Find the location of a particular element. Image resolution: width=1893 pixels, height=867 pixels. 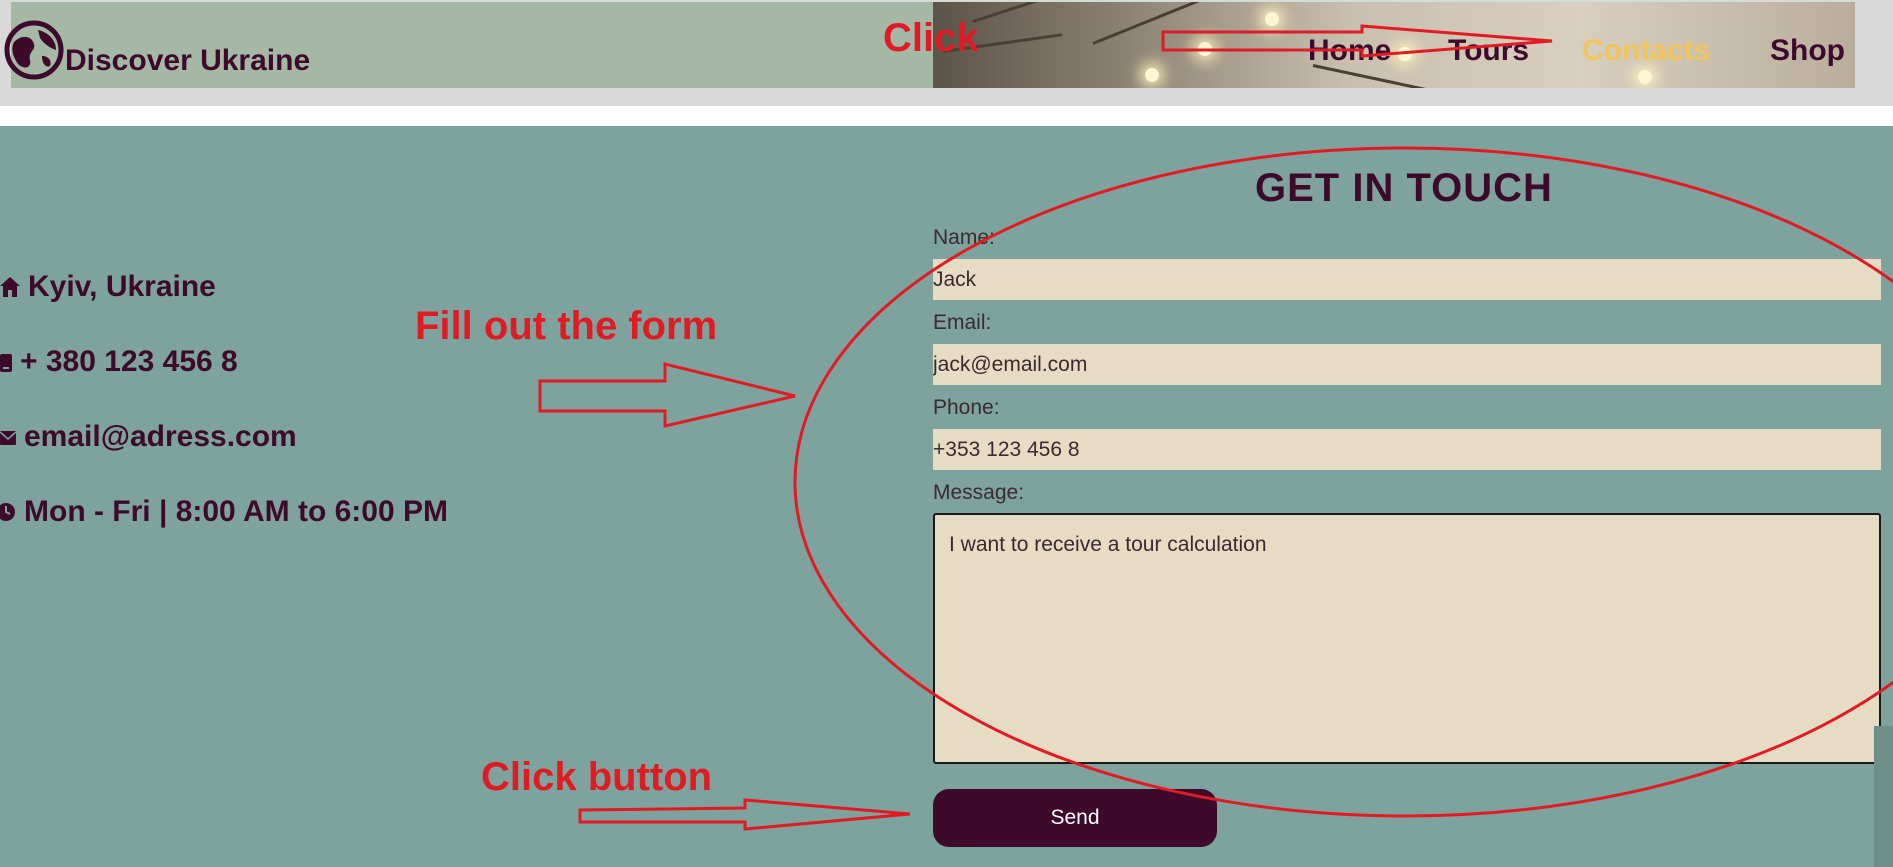

contact-address: Kyiv, Ukraine is located at coordinates (108, 287).